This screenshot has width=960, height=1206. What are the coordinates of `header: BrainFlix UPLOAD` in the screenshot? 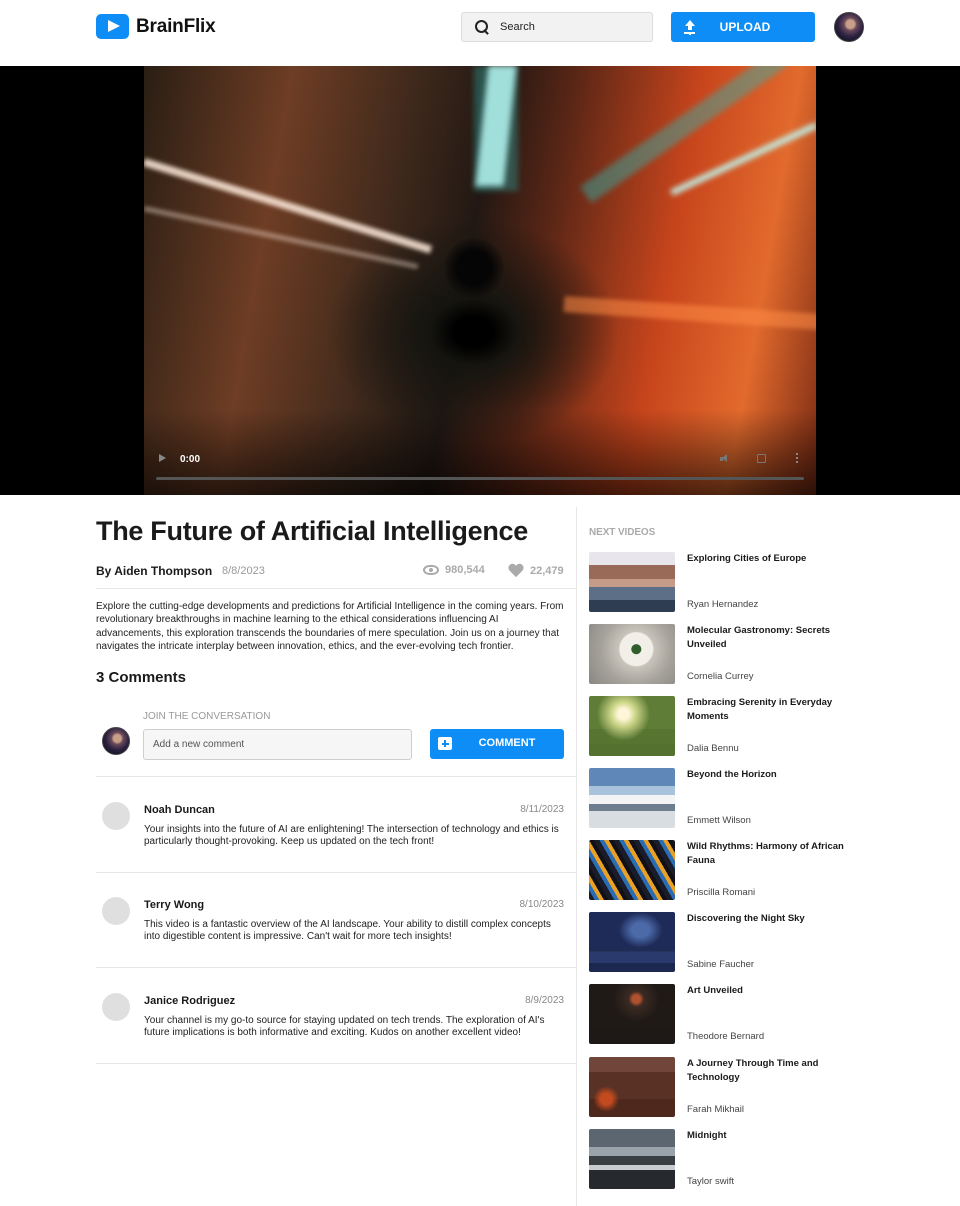 It's located at (480, 28).